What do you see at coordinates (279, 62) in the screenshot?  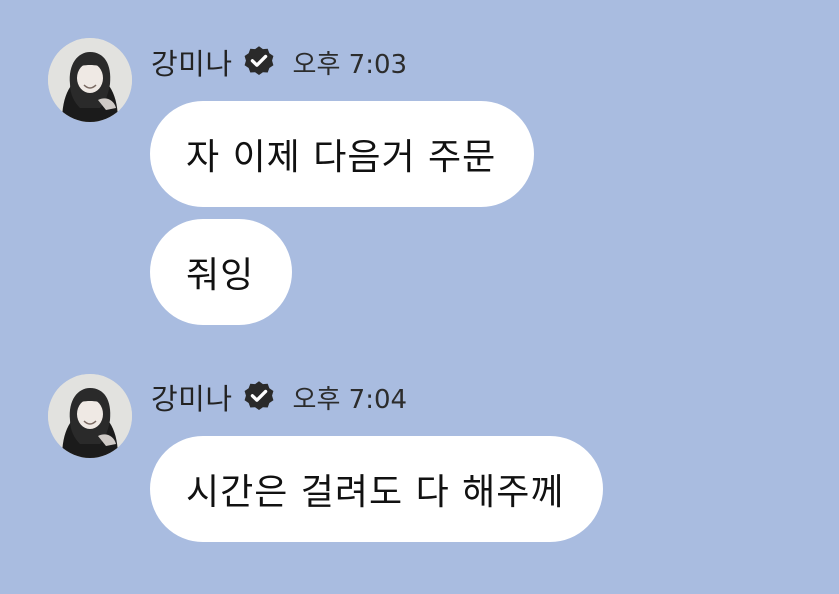 I see `message-header: 강미나 오후 7:03` at bounding box center [279, 62].